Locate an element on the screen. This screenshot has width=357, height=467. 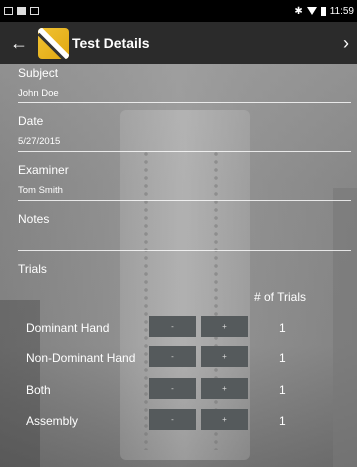
examiner-underline is located at coordinates (184, 200).